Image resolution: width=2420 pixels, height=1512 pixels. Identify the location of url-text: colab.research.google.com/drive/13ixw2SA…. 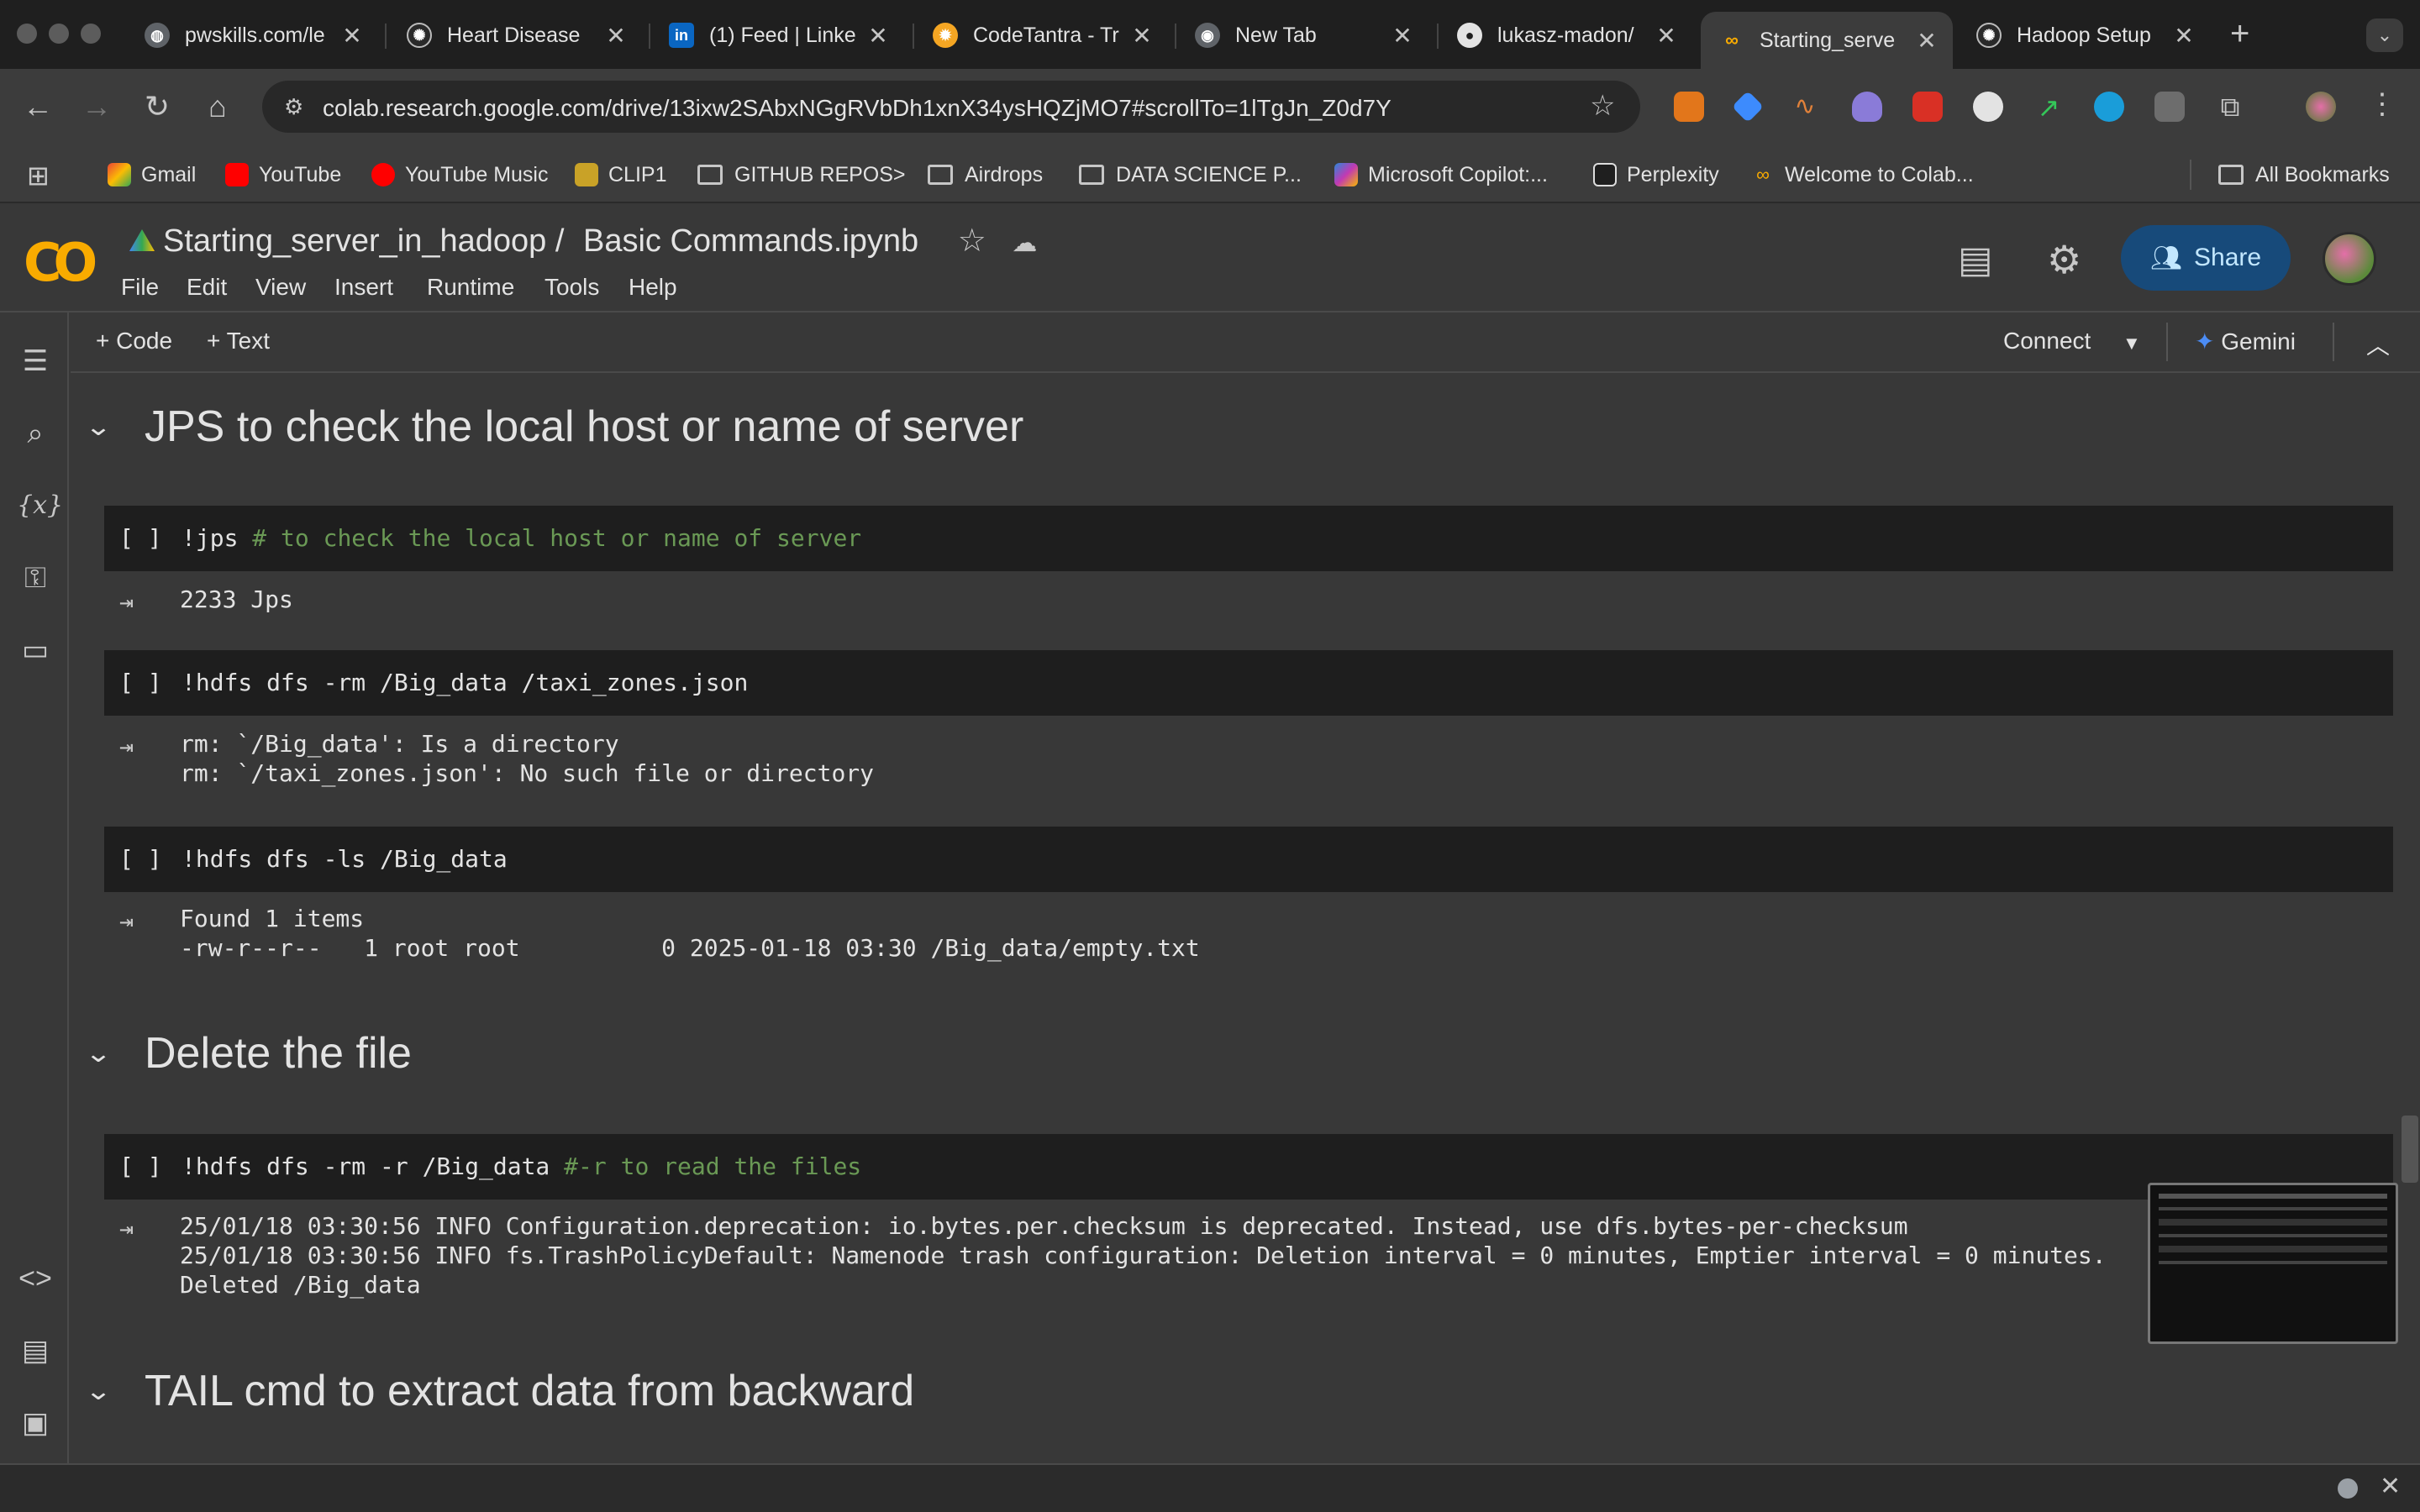
(857, 108).